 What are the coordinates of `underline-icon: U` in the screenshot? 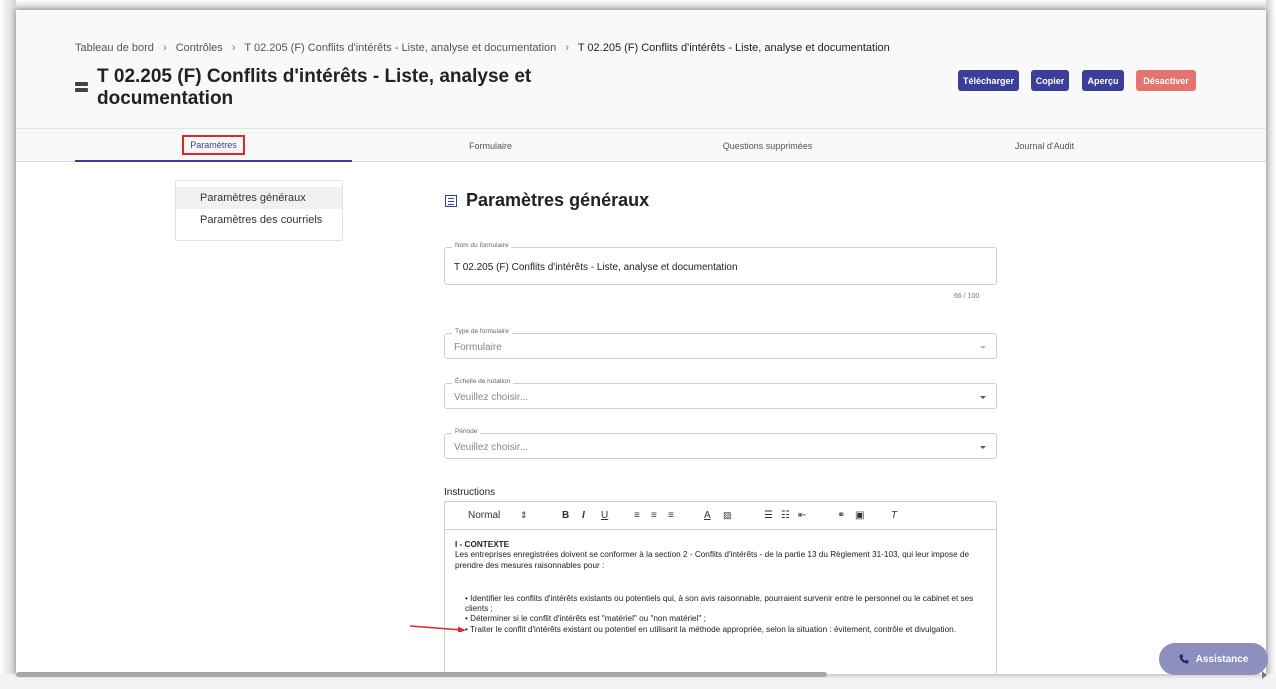 It's located at (604, 515).